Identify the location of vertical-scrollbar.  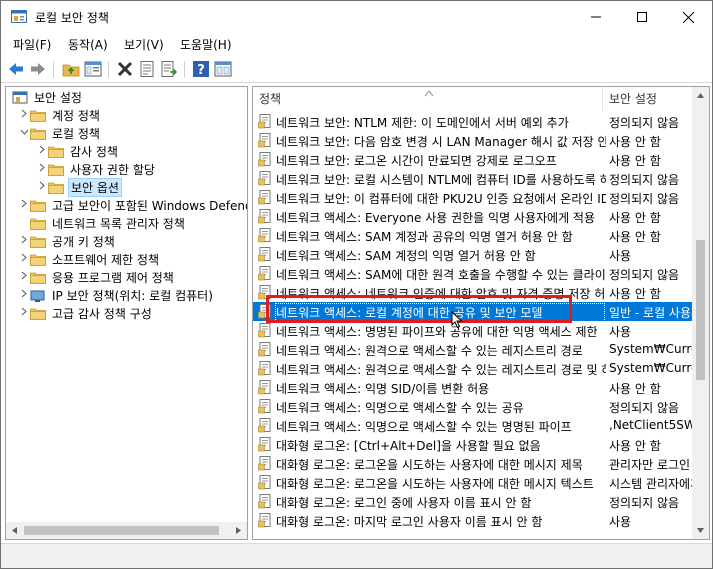
(700, 313).